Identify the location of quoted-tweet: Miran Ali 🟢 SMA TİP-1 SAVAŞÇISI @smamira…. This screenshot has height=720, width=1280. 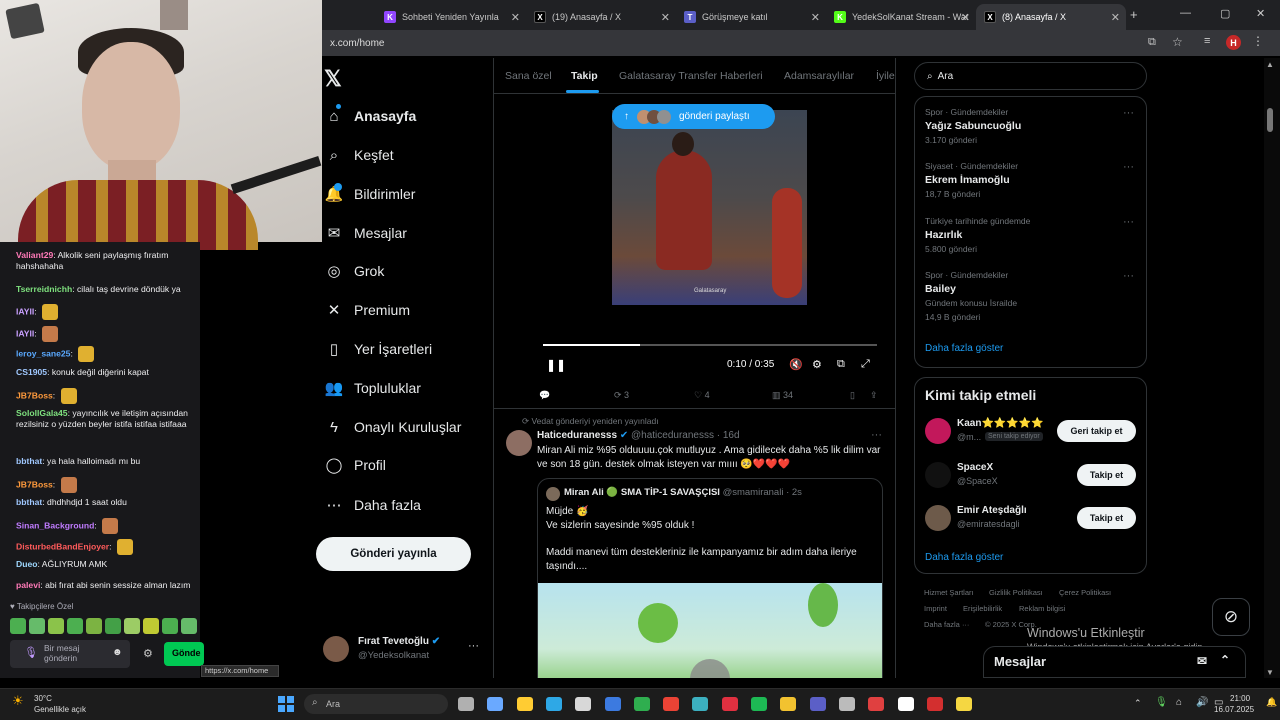
(710, 578).